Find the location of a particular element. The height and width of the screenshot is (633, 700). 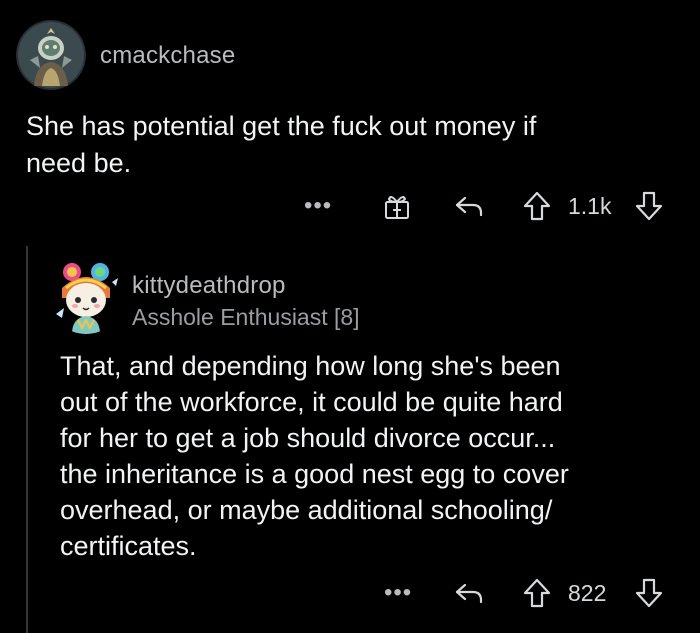

comment-username: cmackchase is located at coordinates (167, 56).